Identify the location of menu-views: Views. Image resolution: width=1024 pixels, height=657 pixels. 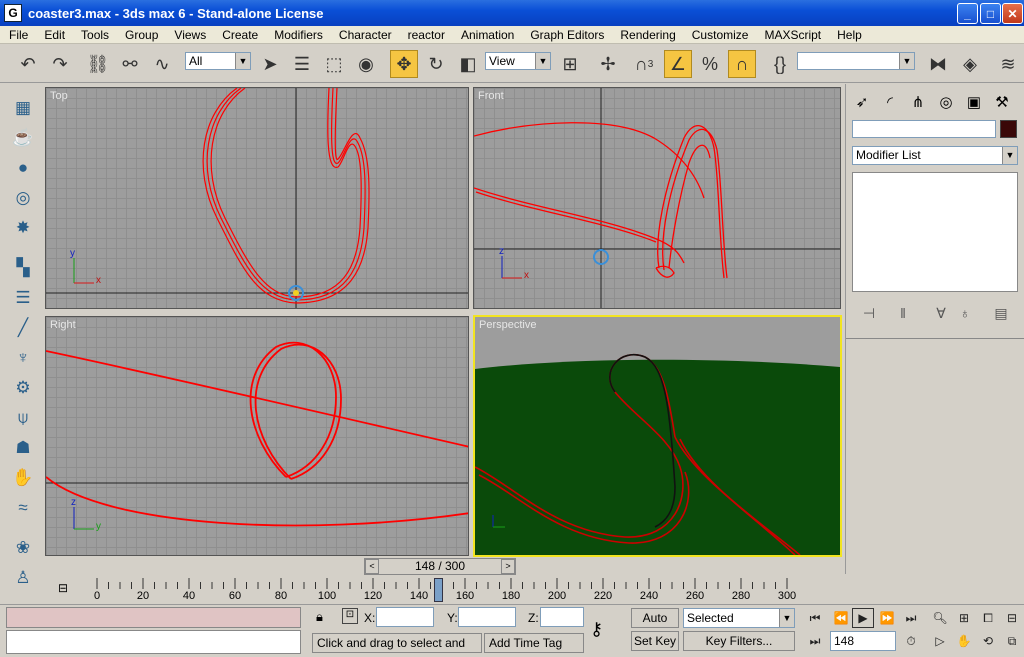
(189, 35).